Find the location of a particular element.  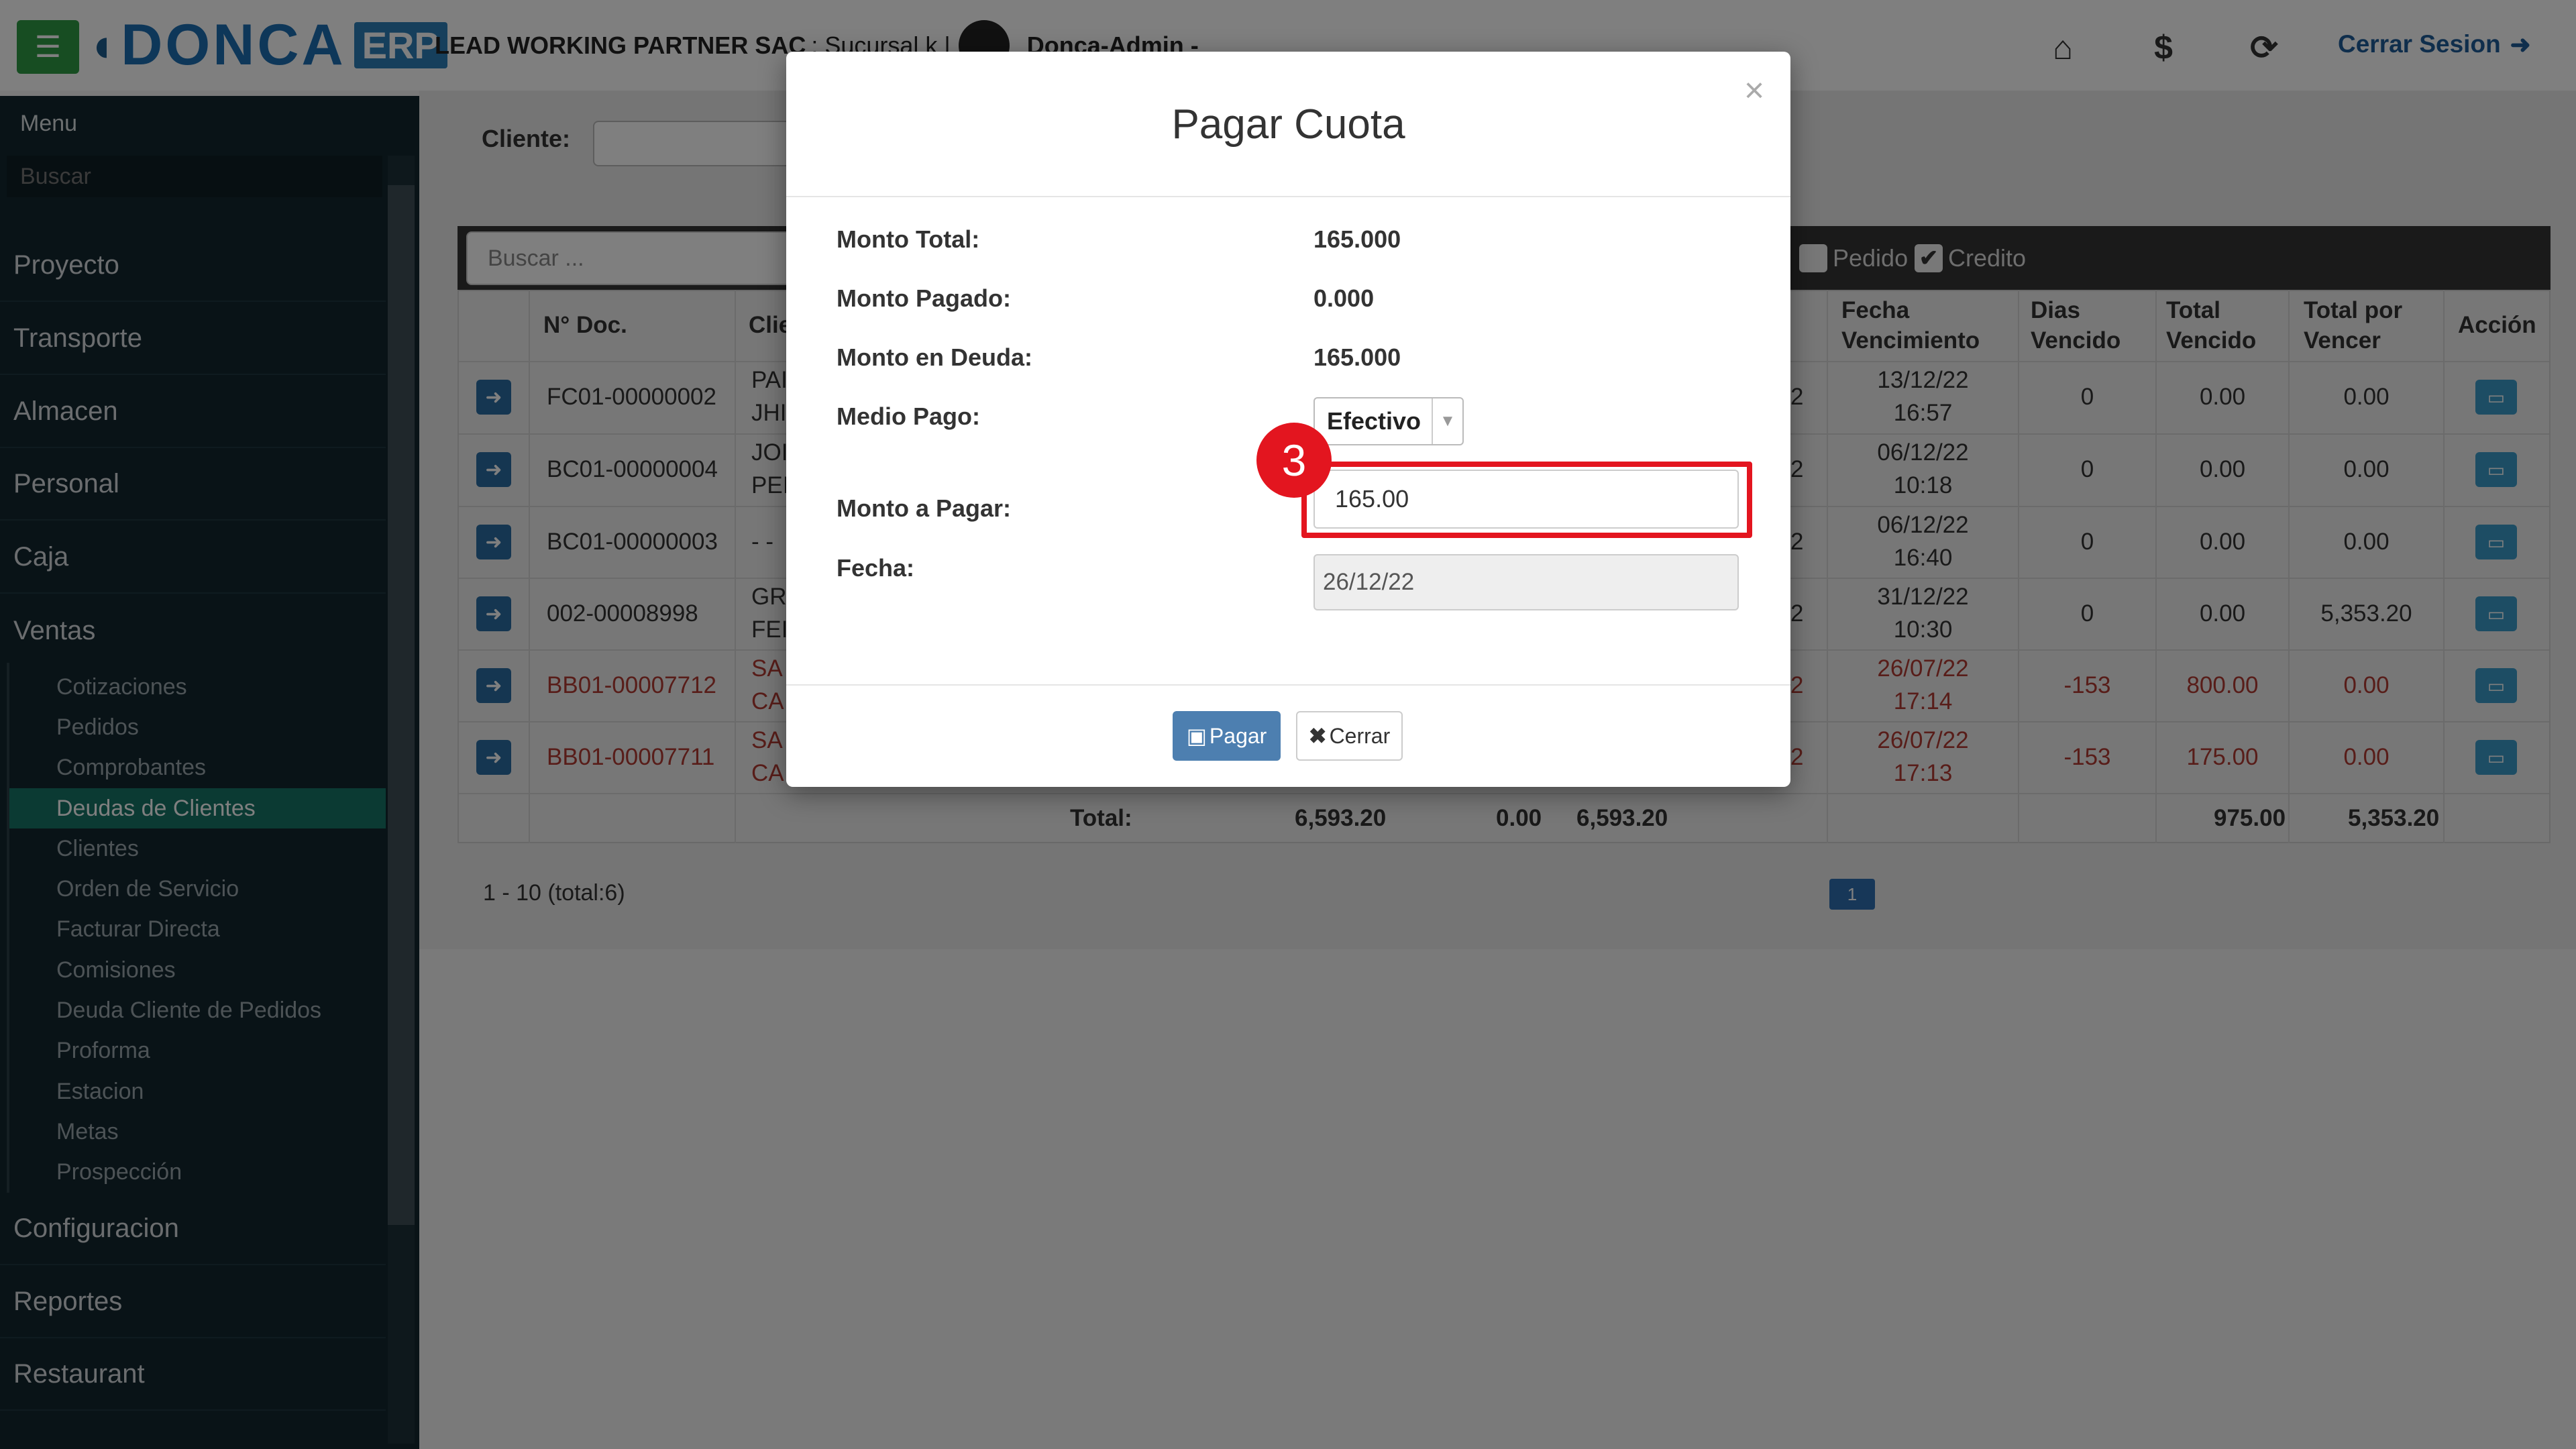

medio-pago-value: Efectivo is located at coordinates (1374, 421).